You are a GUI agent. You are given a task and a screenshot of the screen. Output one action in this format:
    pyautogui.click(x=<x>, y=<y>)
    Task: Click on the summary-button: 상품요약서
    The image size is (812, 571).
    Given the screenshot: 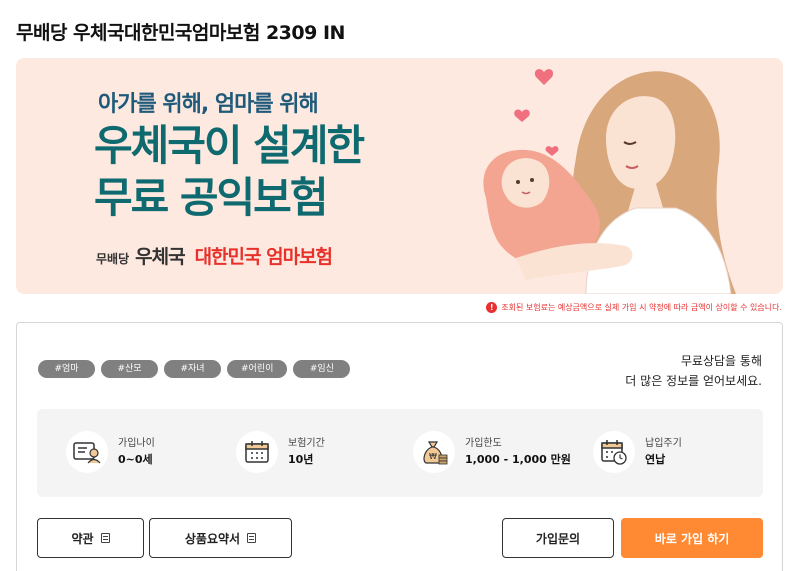 What is the action you would take?
    pyautogui.click(x=220, y=538)
    